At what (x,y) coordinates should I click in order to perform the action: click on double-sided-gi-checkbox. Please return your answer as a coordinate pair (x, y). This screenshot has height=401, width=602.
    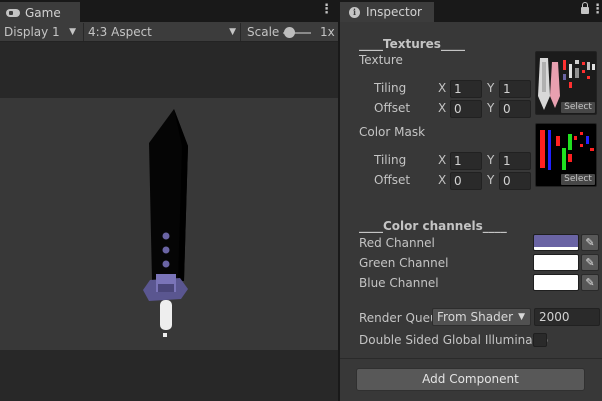
    Looking at the image, I should click on (540, 340).